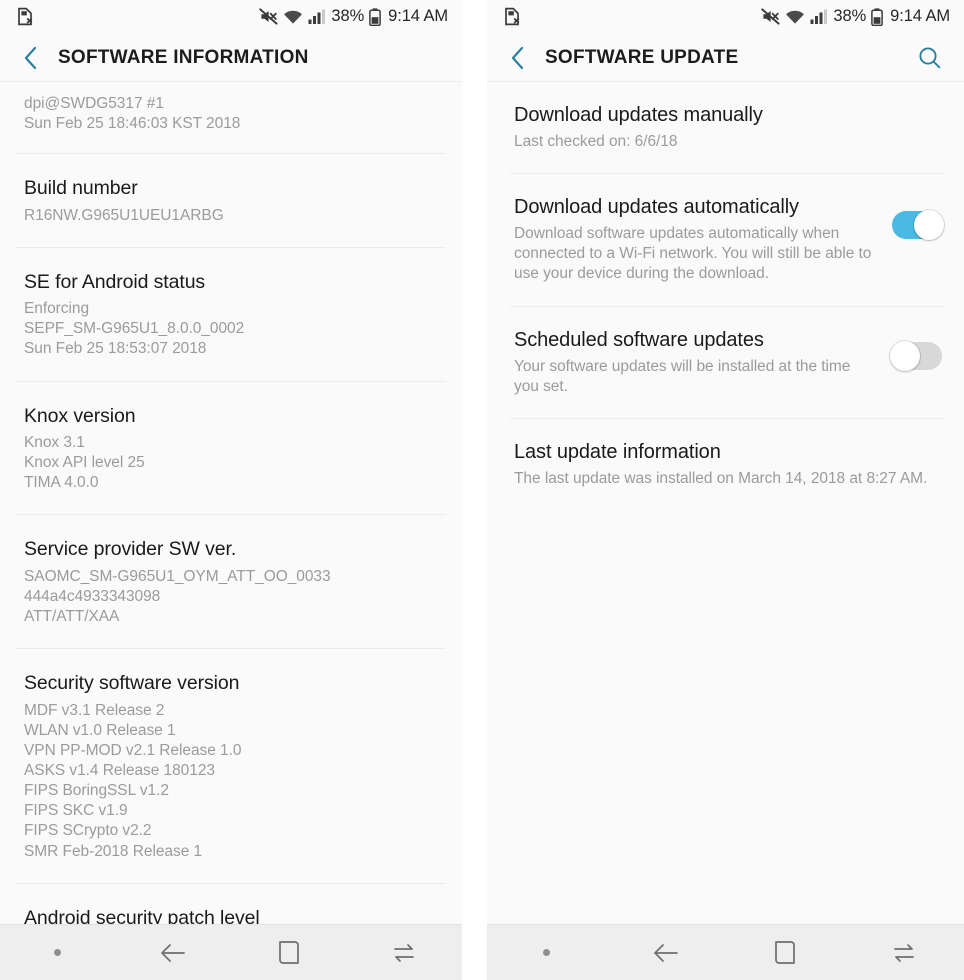 This screenshot has width=964, height=980. I want to click on scheduled-software-updates-toggle, so click(916, 355).